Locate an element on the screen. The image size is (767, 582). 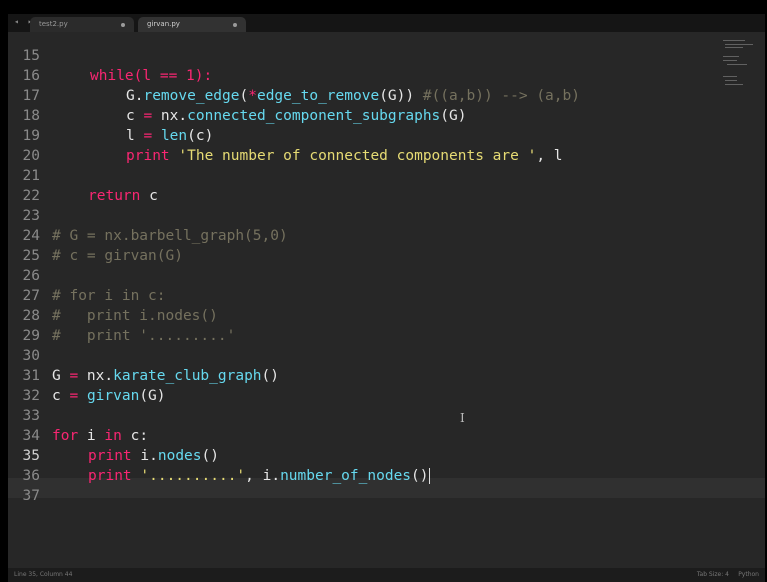
code-line: 37 is located at coordinates (358, 485).